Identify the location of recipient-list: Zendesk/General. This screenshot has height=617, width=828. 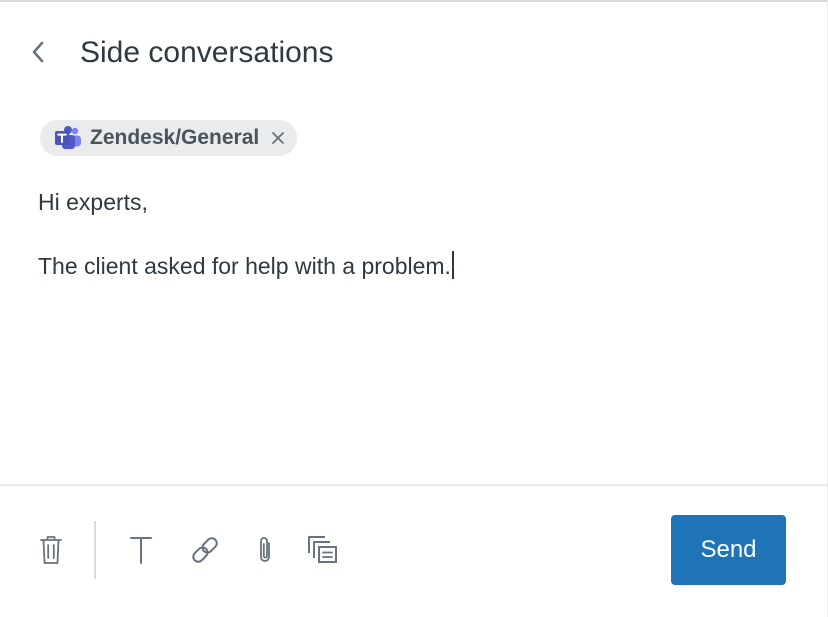
(169, 138).